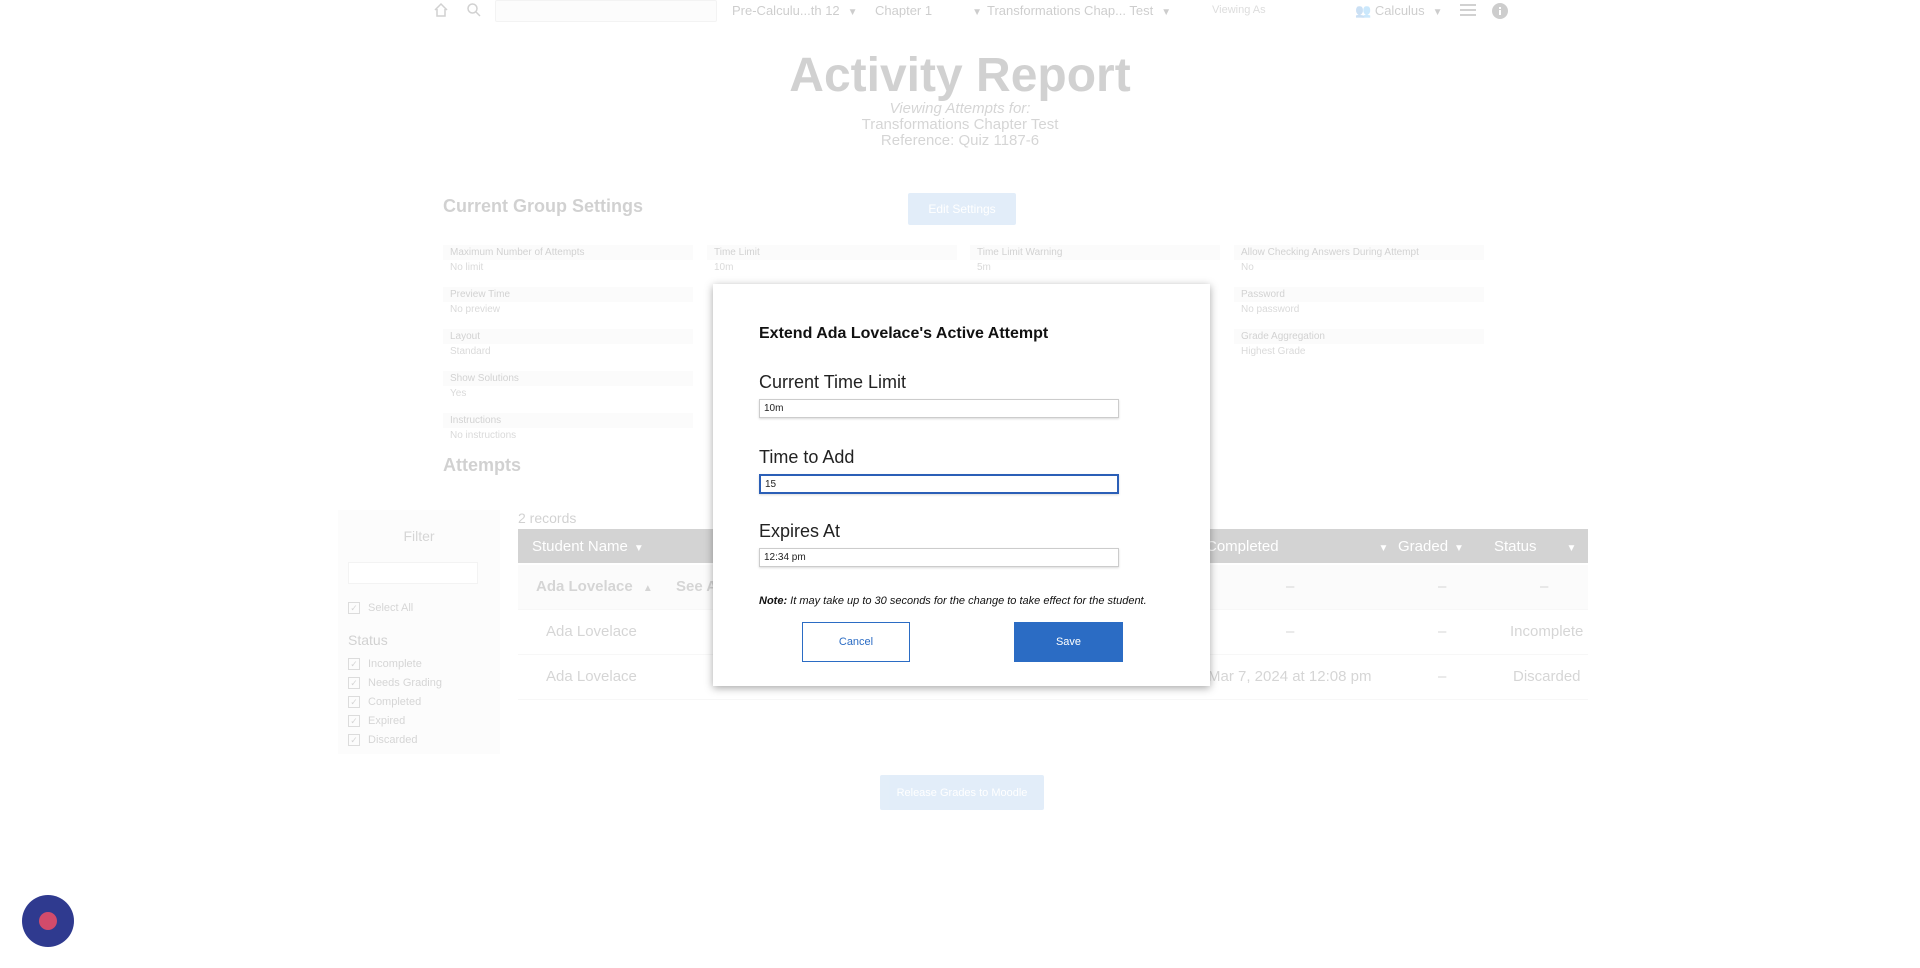 This screenshot has width=1920, height=968. I want to click on expires-at-label: Expires At, so click(800, 531).